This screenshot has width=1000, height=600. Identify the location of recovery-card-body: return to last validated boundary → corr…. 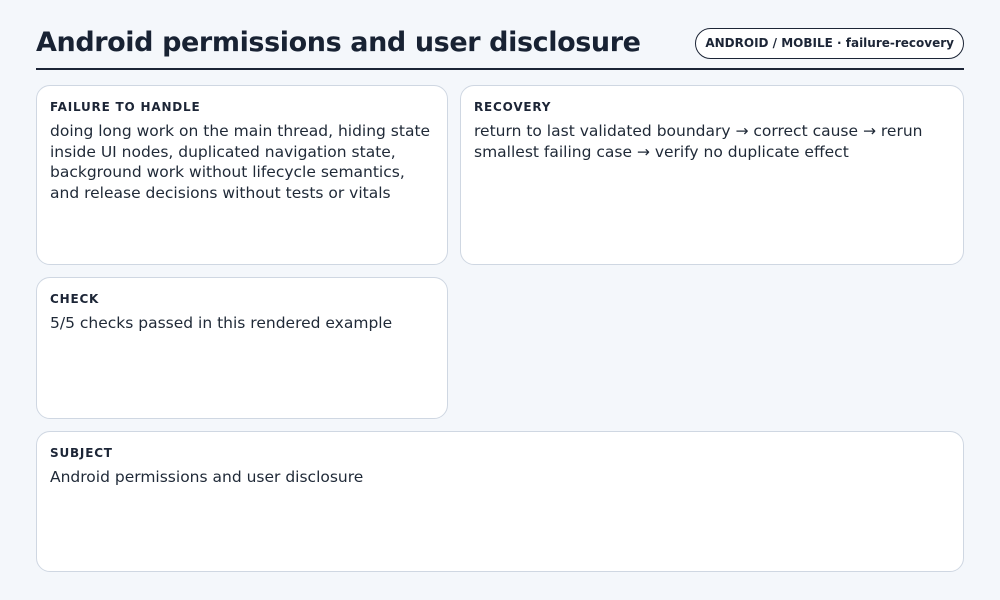
(698, 141).